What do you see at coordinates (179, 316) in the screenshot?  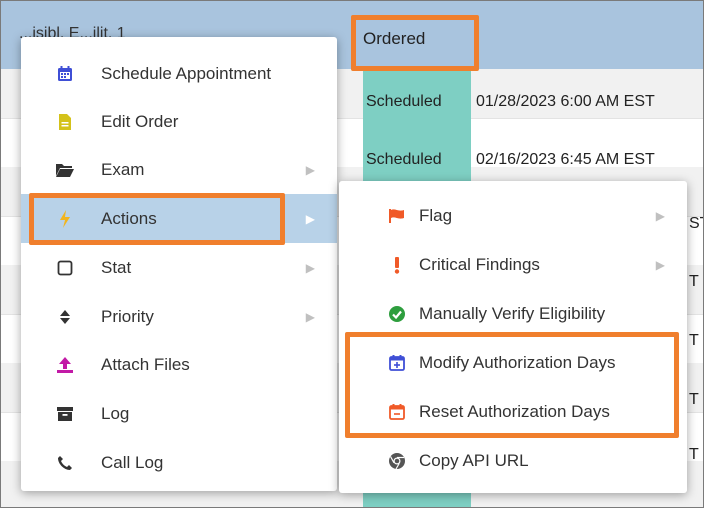 I see `menu-item-priority: Priority ▶` at bounding box center [179, 316].